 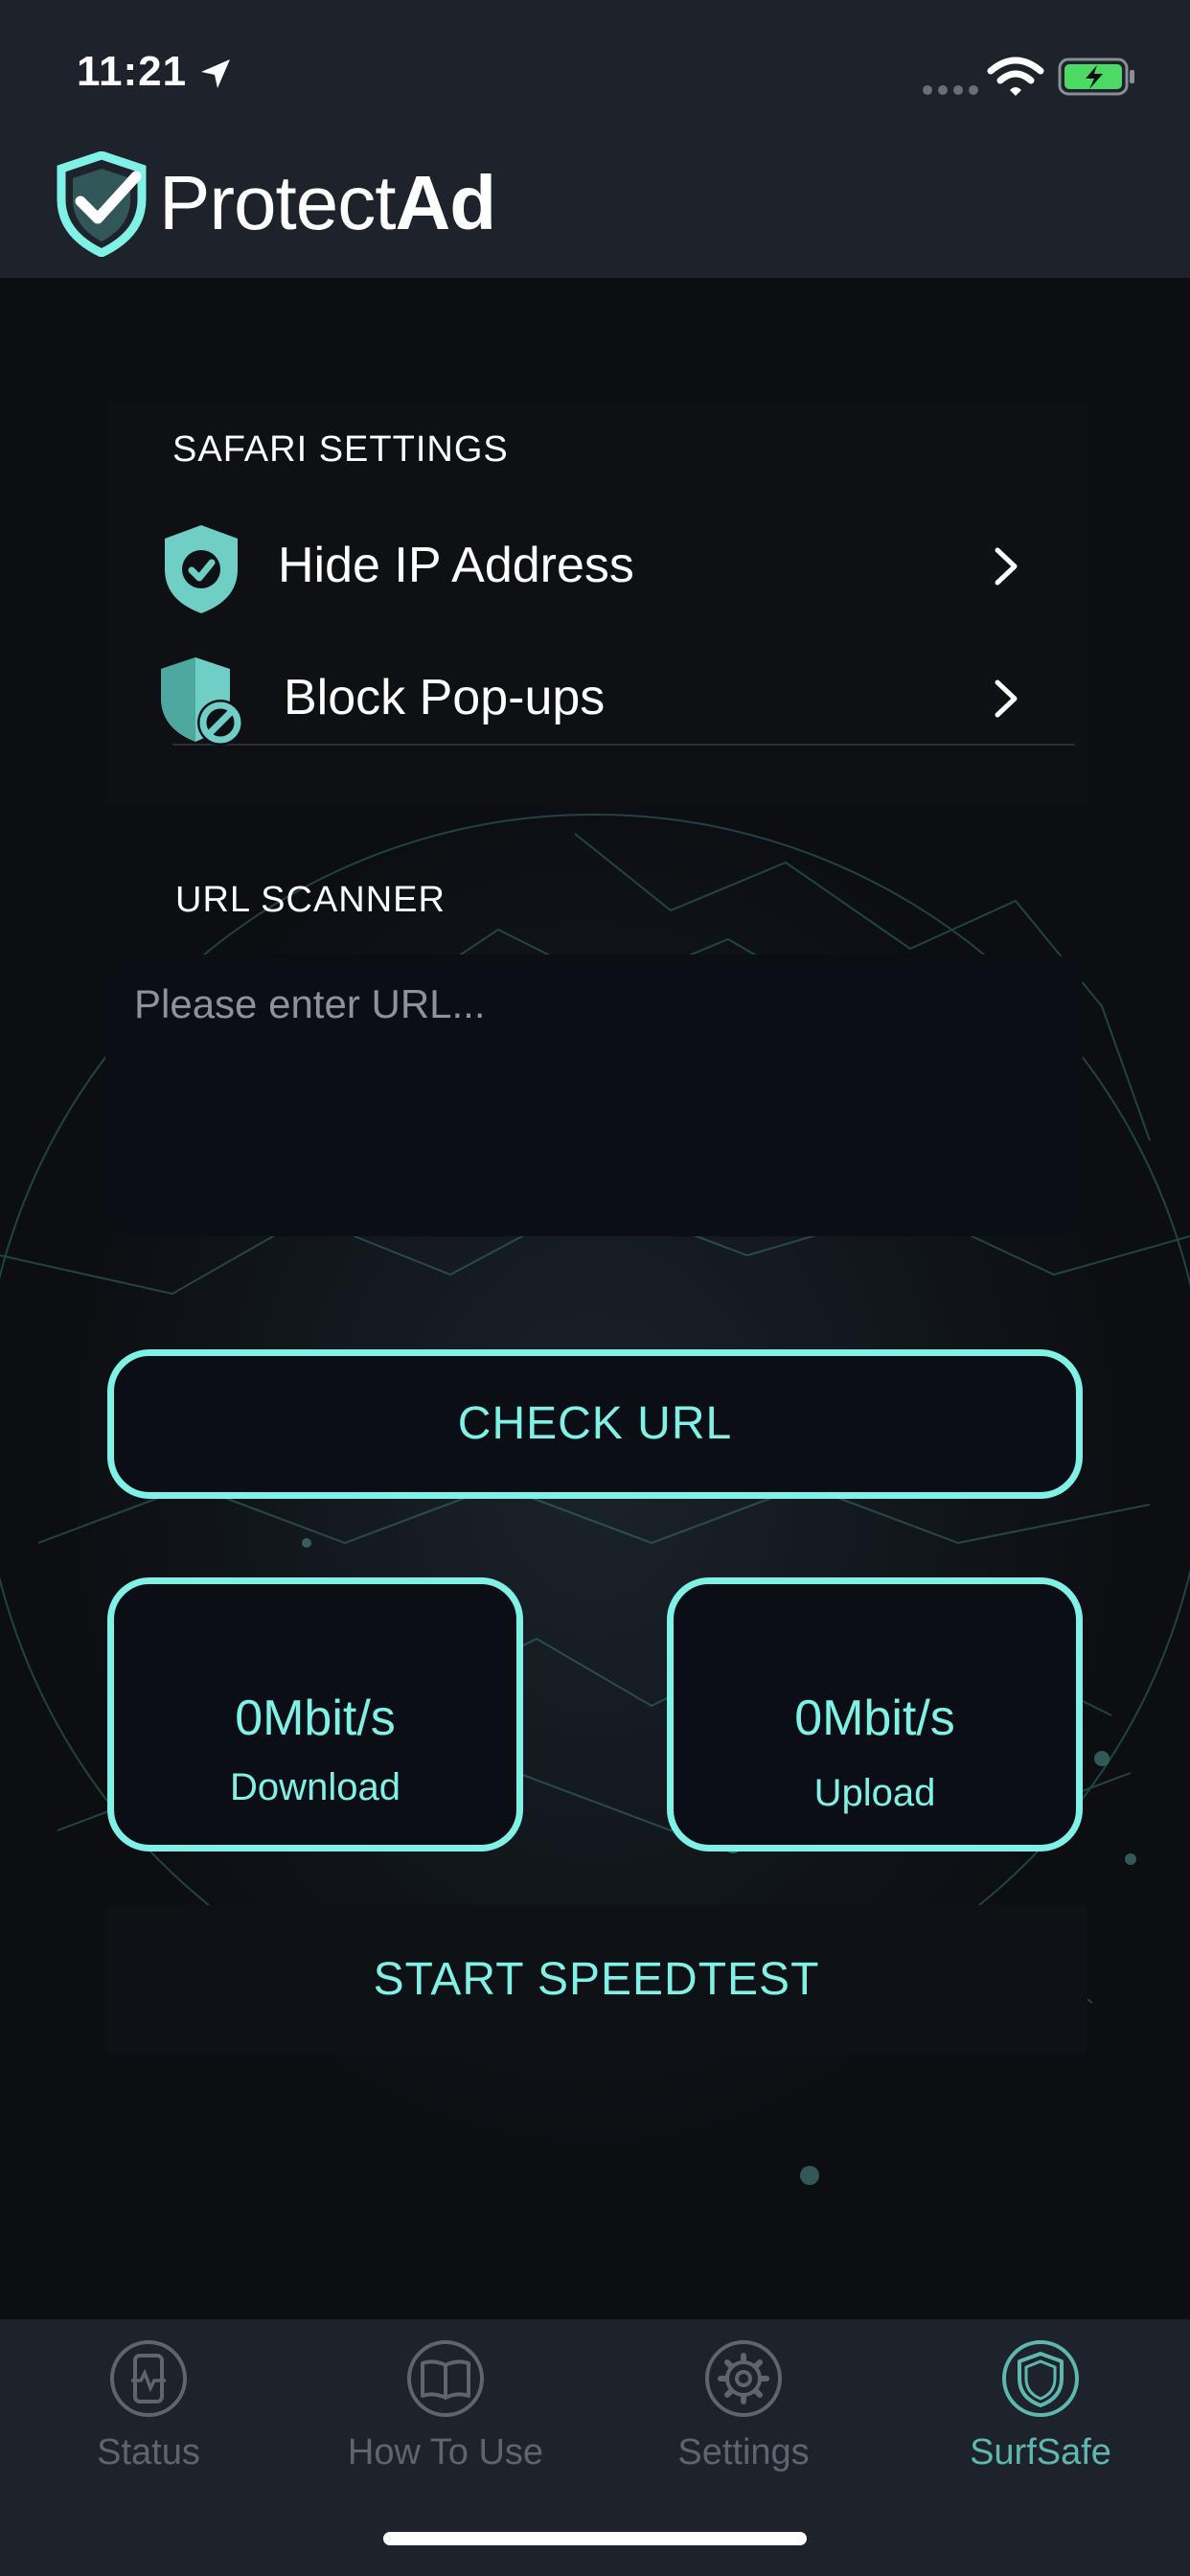 I want to click on tab-settings: Settings, so click(x=744, y=2419).